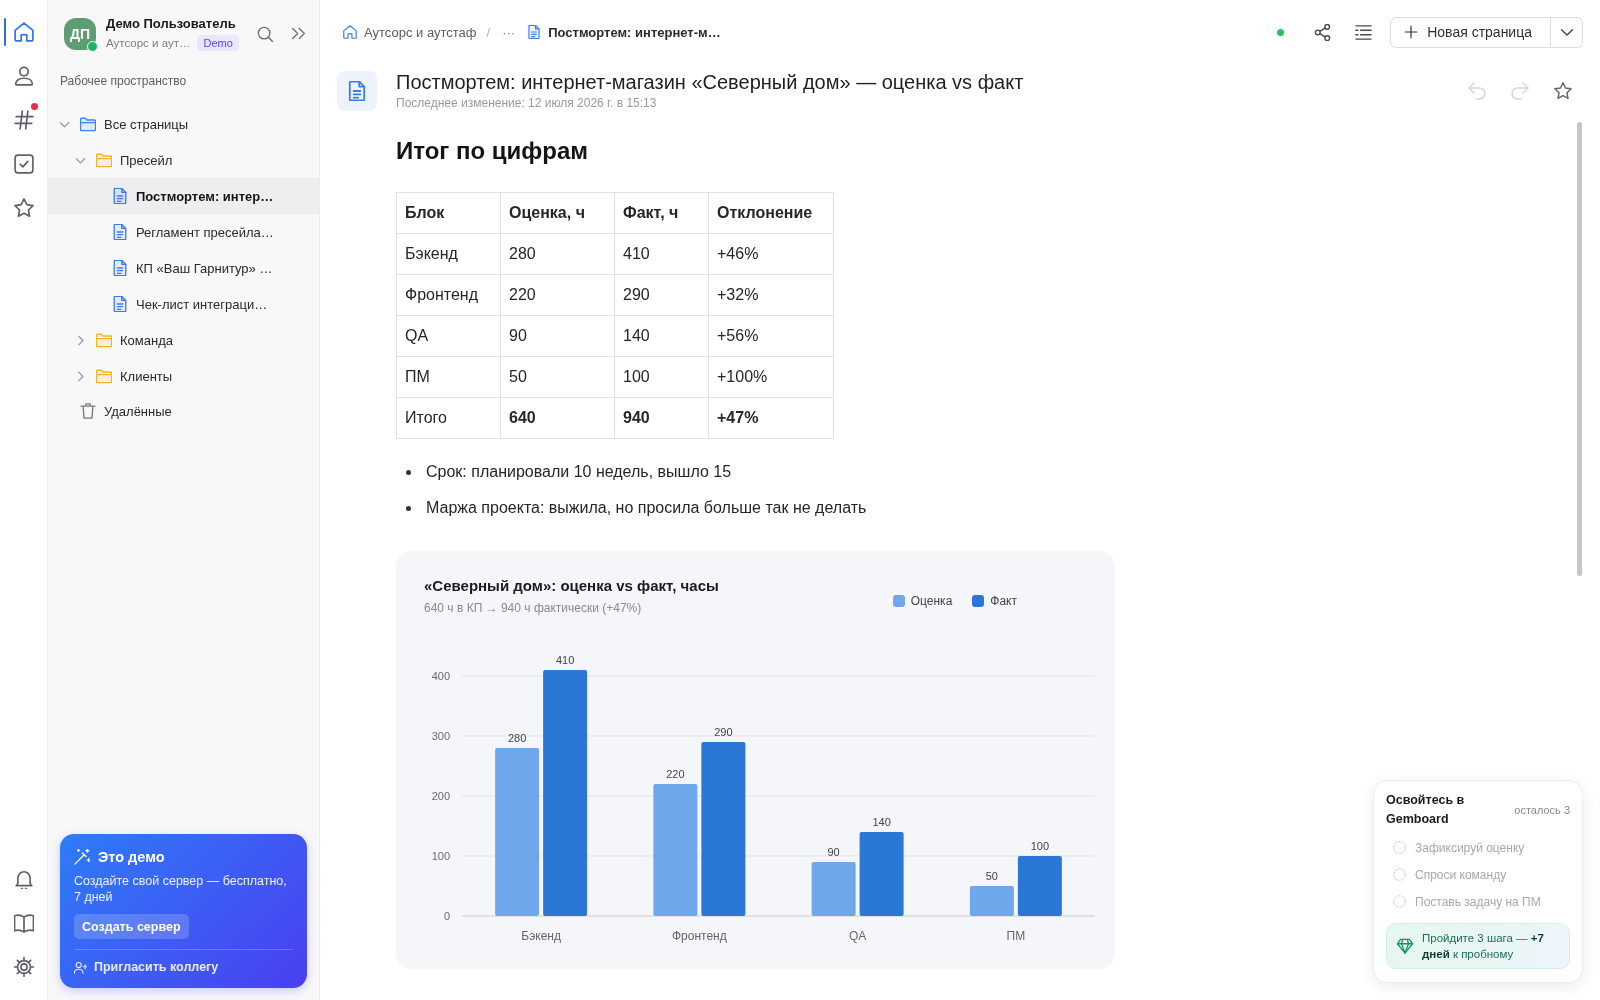 This screenshot has width=1600, height=1000. Describe the element at coordinates (440, 676) in the screenshot. I see `y-axis-label: 400` at that location.